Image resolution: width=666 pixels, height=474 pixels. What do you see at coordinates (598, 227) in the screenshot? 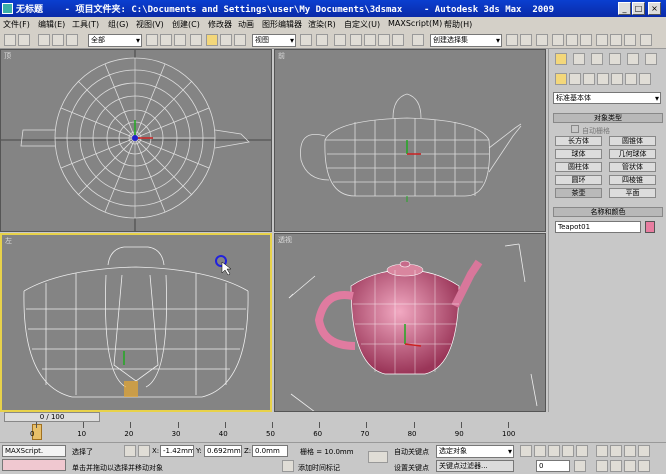
I see `object-name-field: Teapot01` at bounding box center [598, 227].